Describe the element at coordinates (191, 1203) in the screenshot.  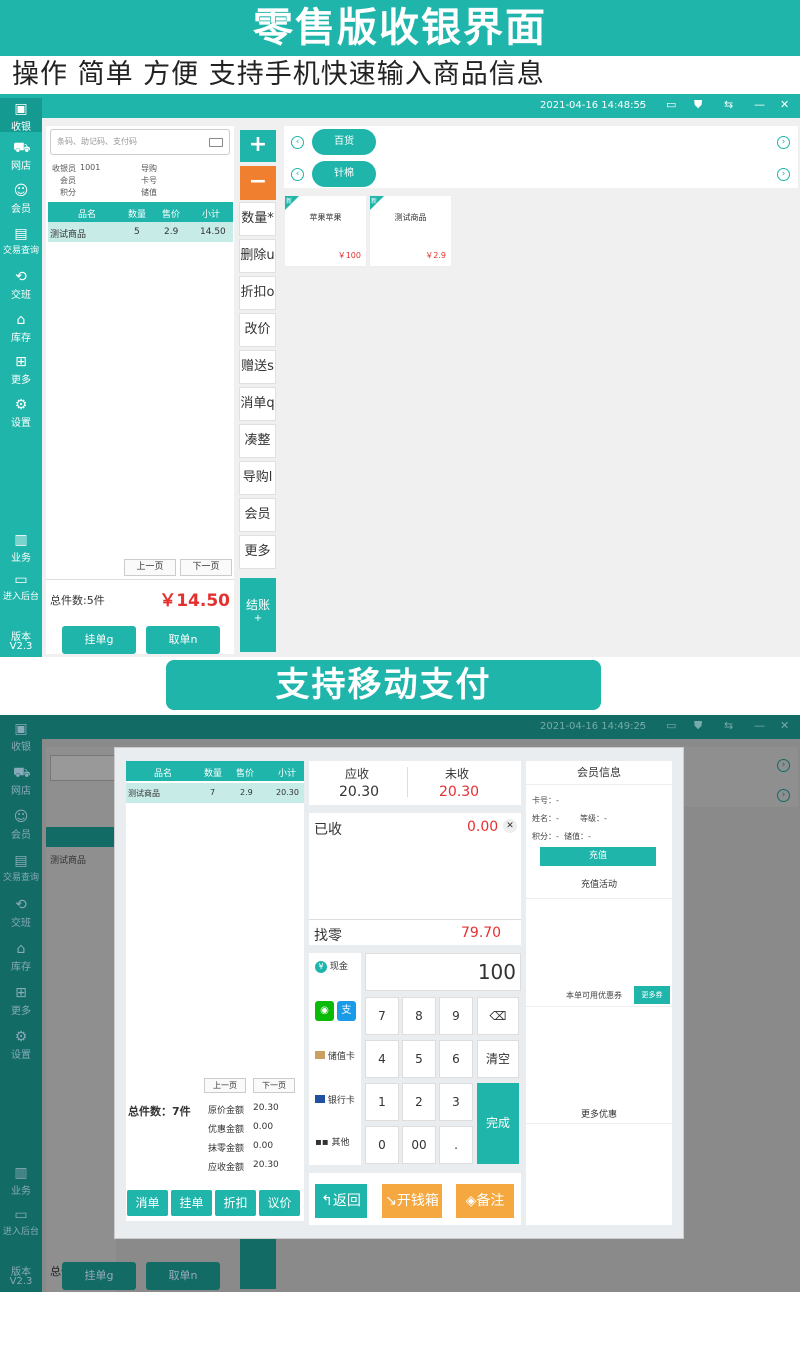
I see `hold-order-button: 挂单` at that location.